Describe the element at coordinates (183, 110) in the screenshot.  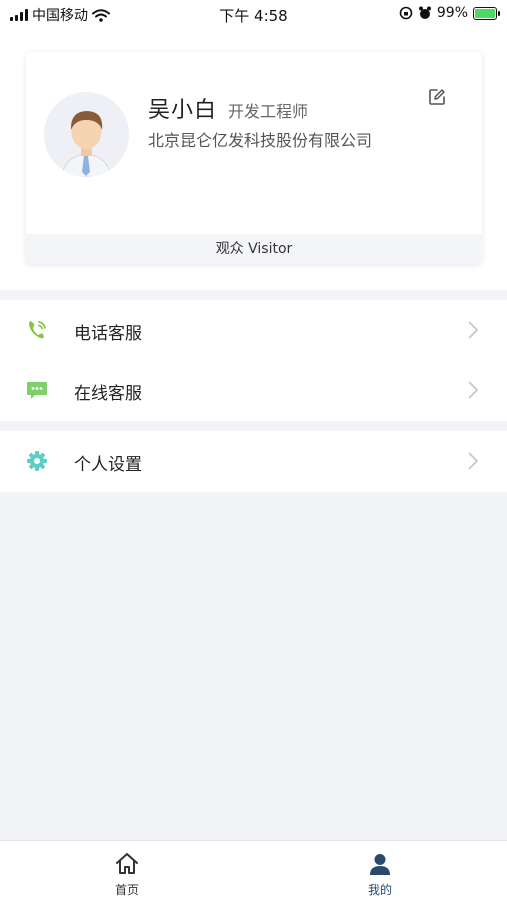
I see `user-name: 吴小白` at that location.